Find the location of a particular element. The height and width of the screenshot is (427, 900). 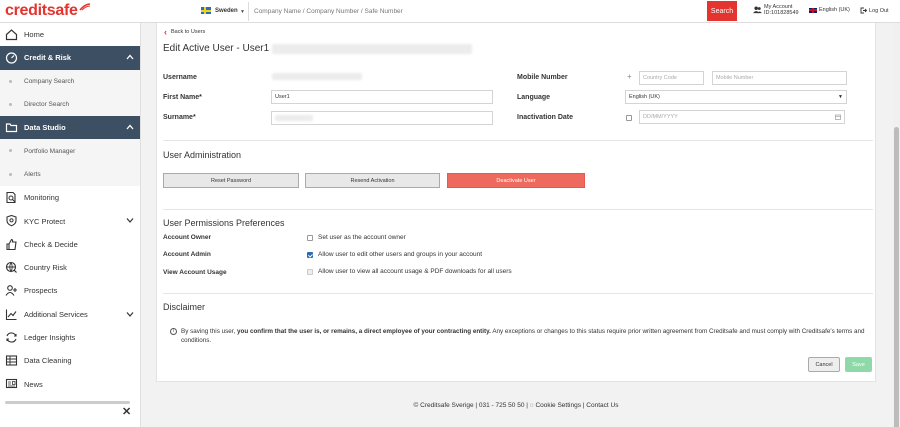

info-icon: i is located at coordinates (173, 331).